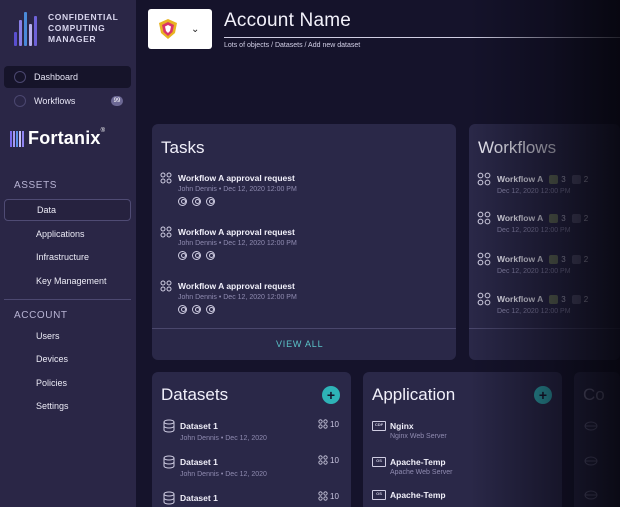  What do you see at coordinates (414, 394) in the screenshot?
I see `application-title: Application` at bounding box center [414, 394].